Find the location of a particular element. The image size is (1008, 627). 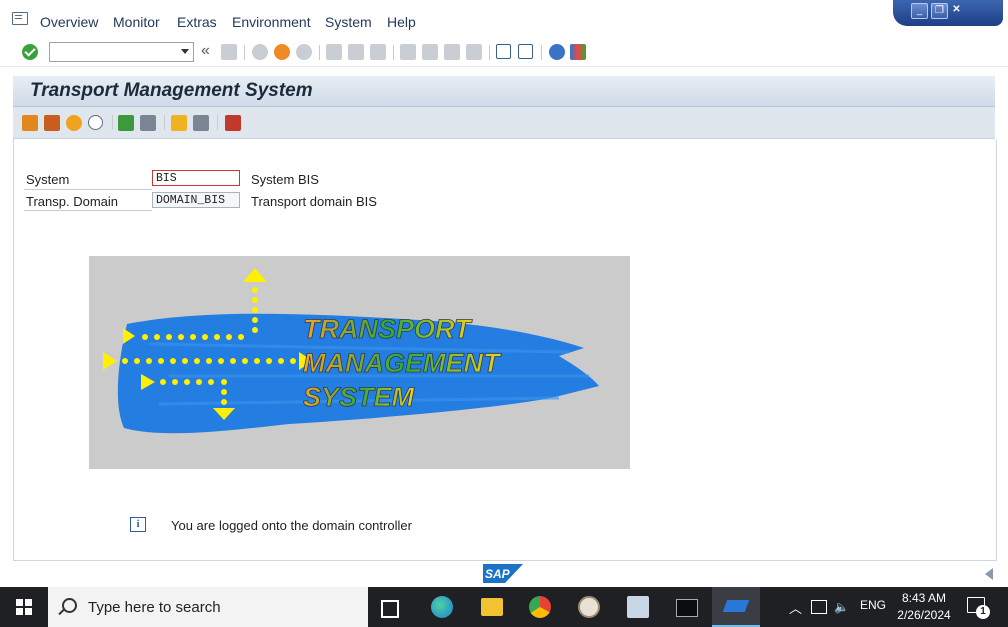

collapse-command-field-button: « is located at coordinates (205, 51).